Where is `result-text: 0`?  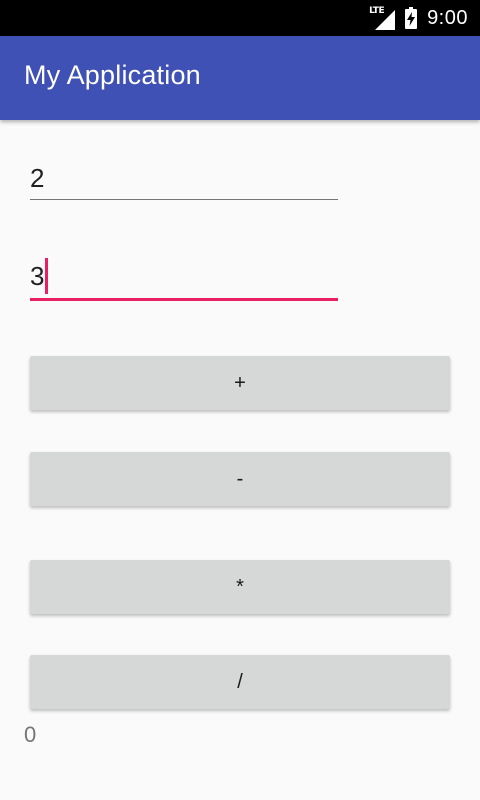 result-text: 0 is located at coordinates (30, 734).